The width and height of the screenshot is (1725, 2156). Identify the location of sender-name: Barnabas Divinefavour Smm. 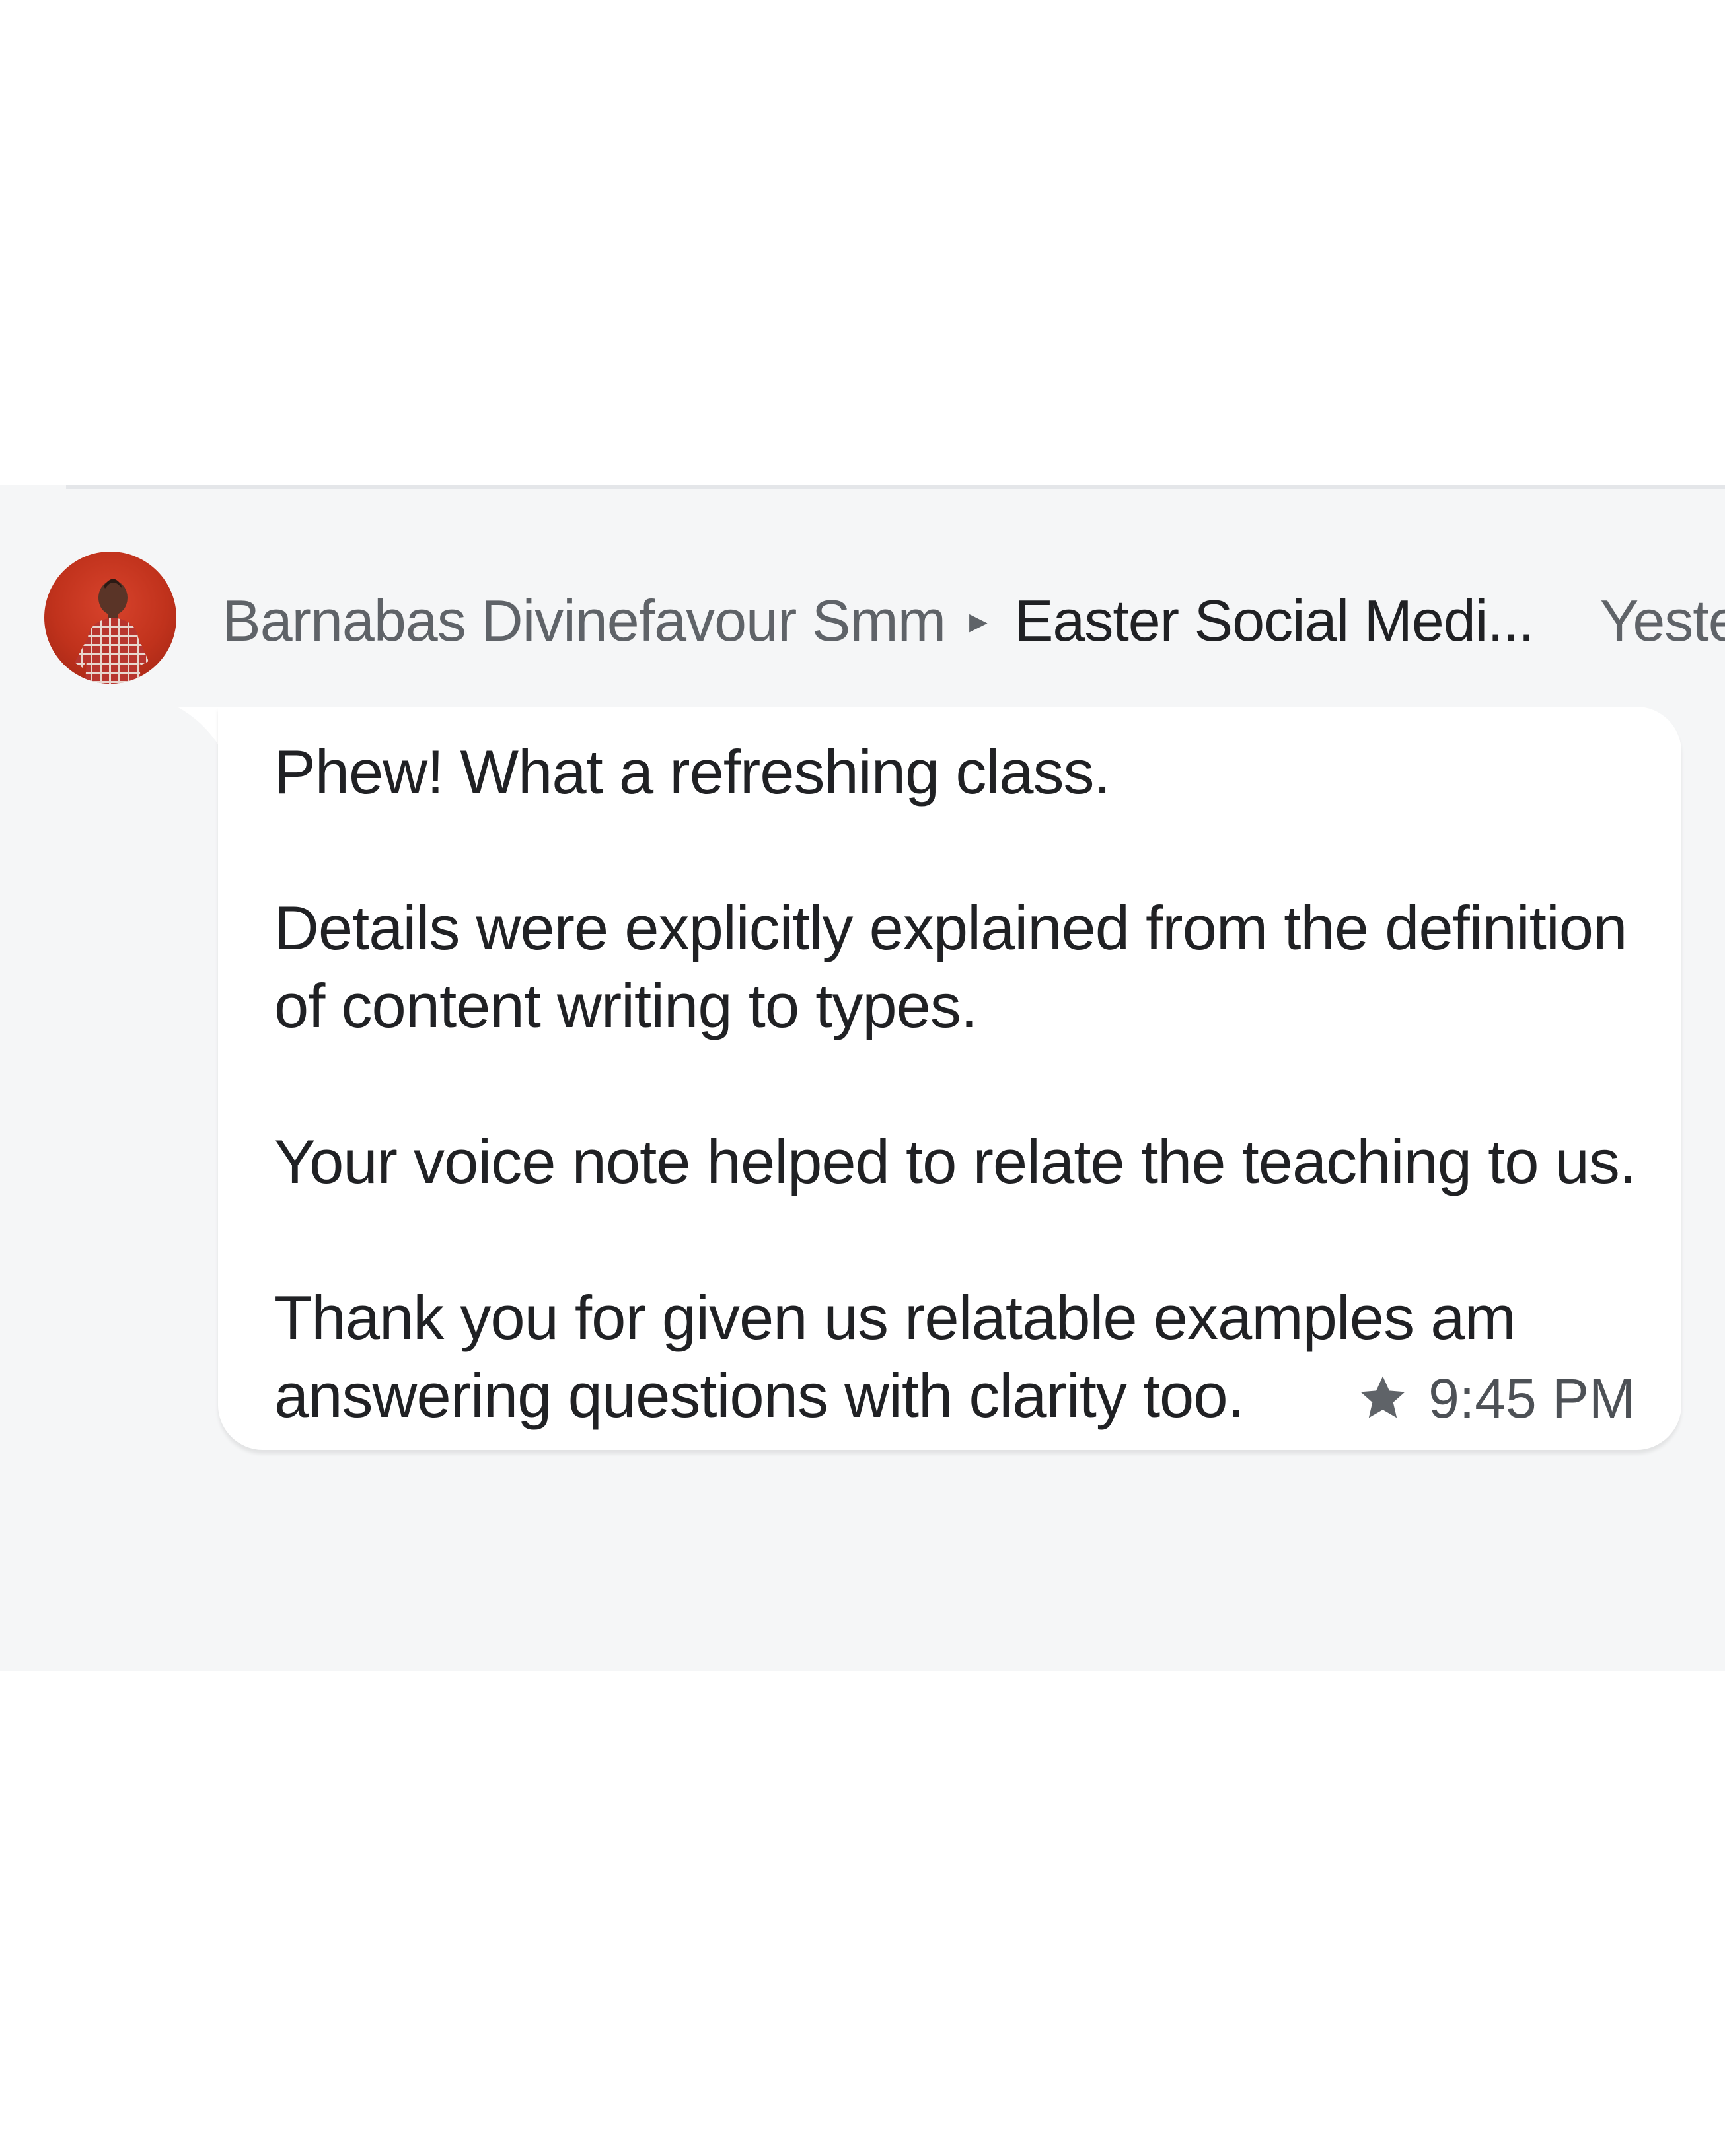
(584, 620).